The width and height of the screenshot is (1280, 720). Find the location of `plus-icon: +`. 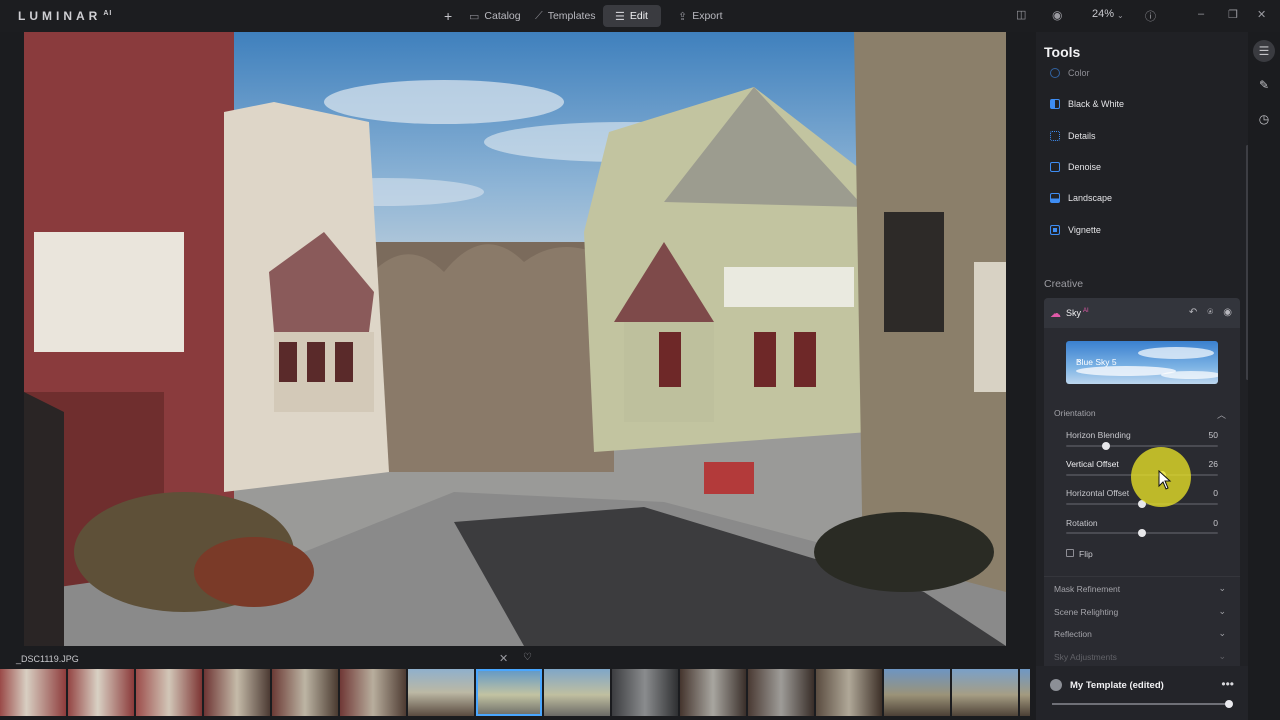

plus-icon: + is located at coordinates (448, 16).